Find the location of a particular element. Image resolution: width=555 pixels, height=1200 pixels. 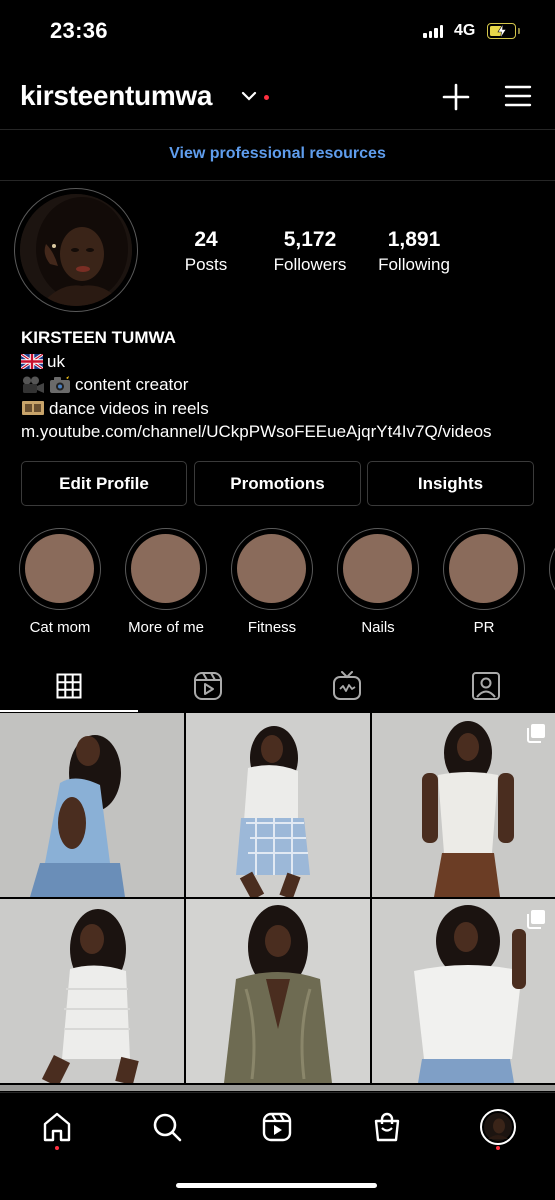

nav-search is located at coordinates (167, 1127).